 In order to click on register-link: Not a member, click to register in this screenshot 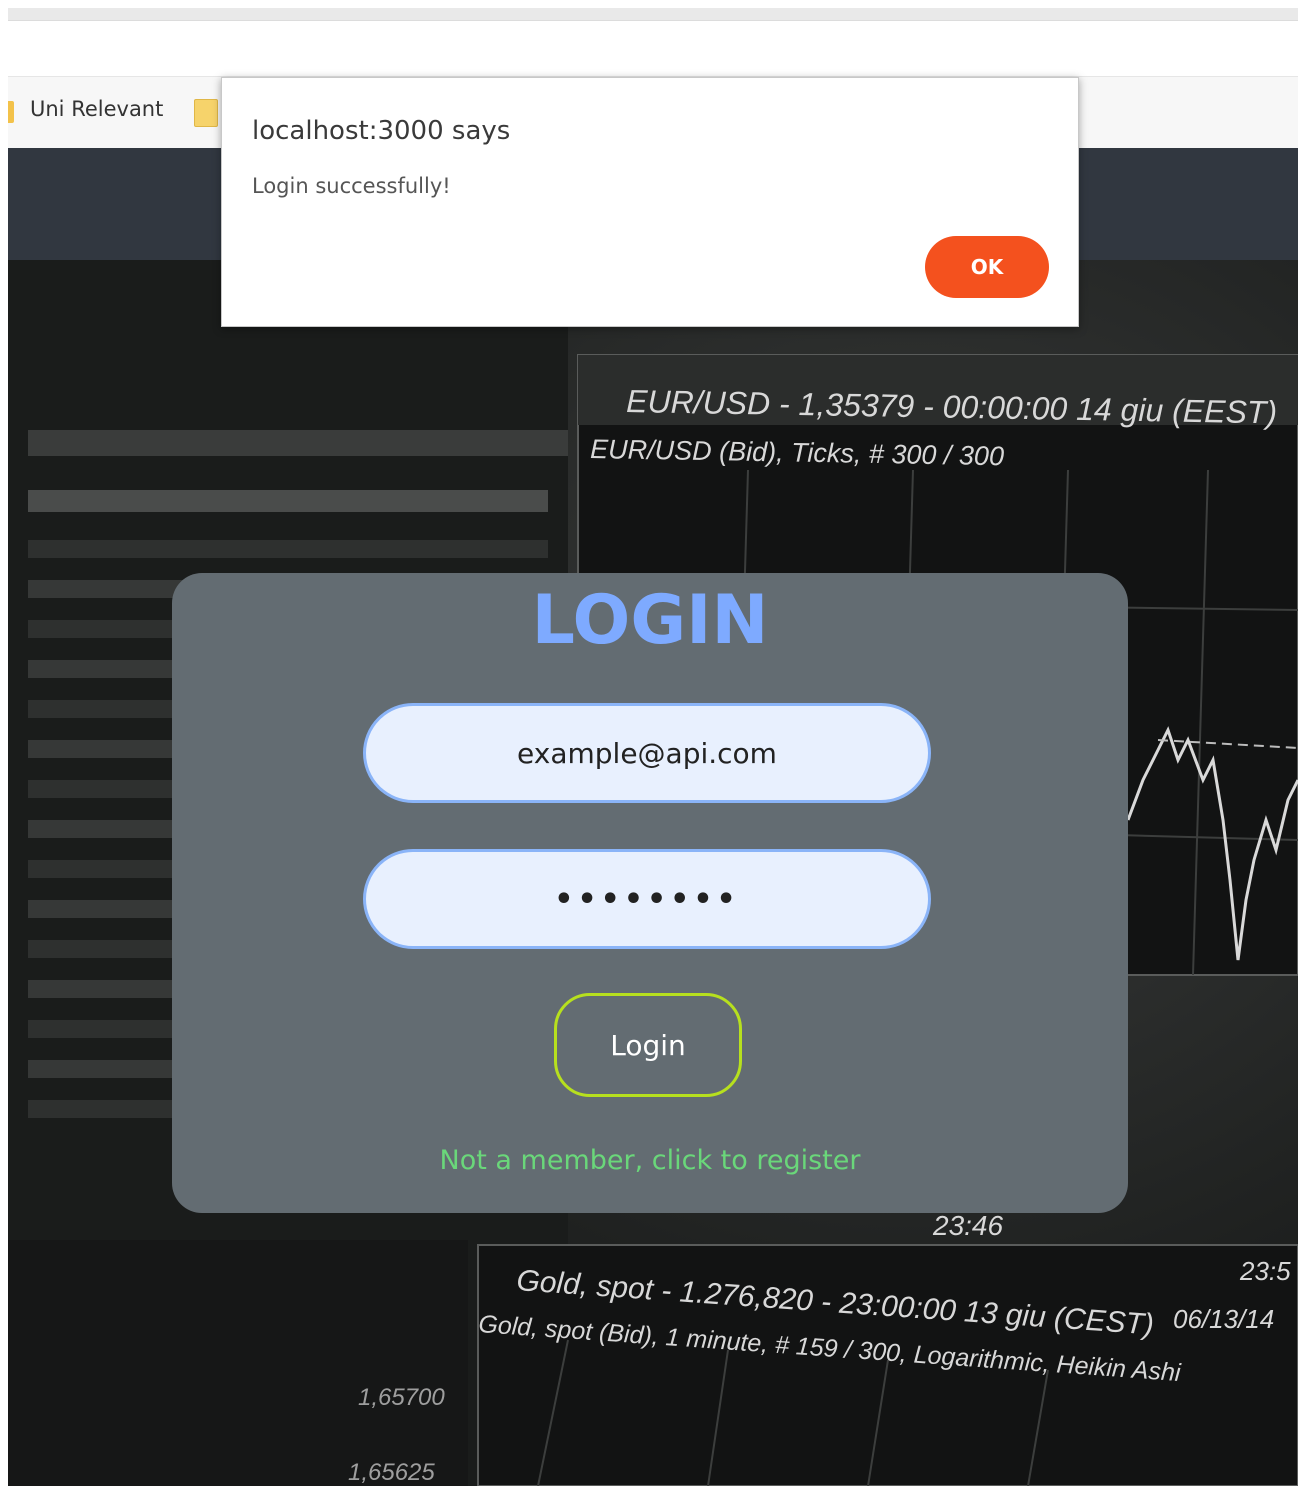, I will do `click(650, 1160)`.